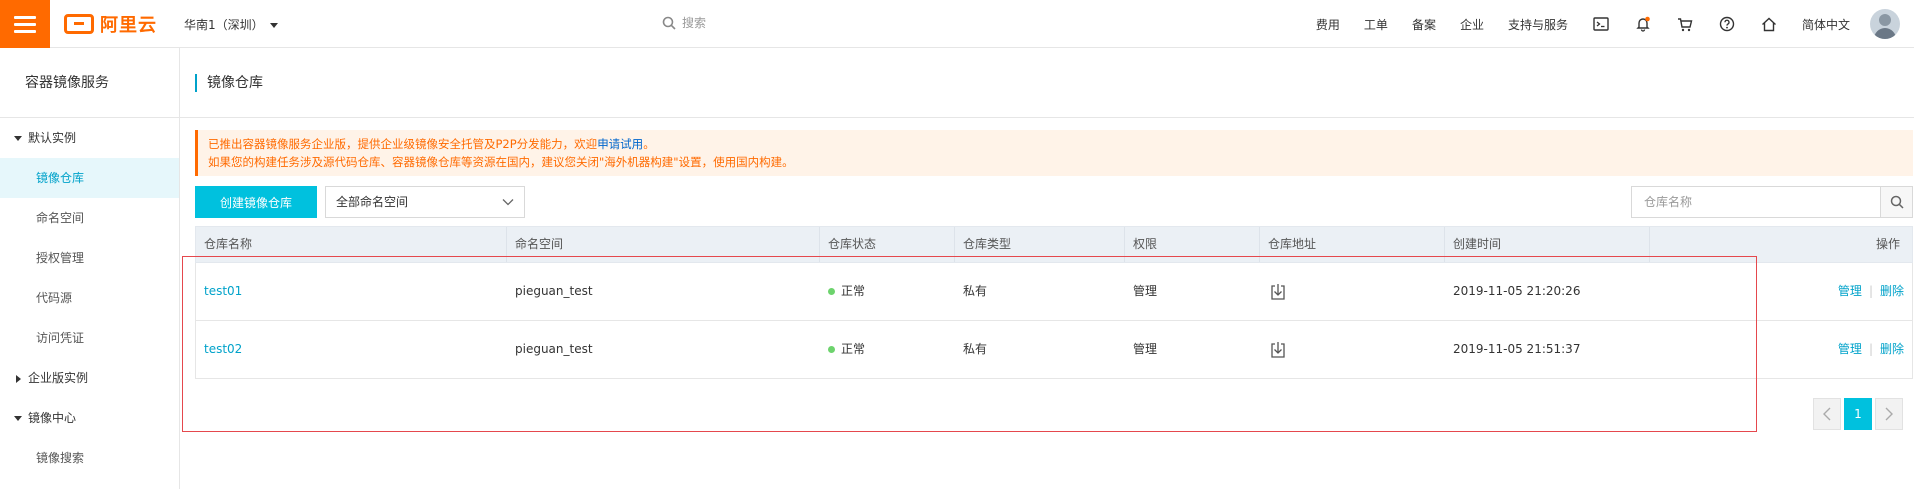 The width and height of the screenshot is (1914, 489). I want to click on sidebar-group-label: 企业版实例, so click(58, 378).